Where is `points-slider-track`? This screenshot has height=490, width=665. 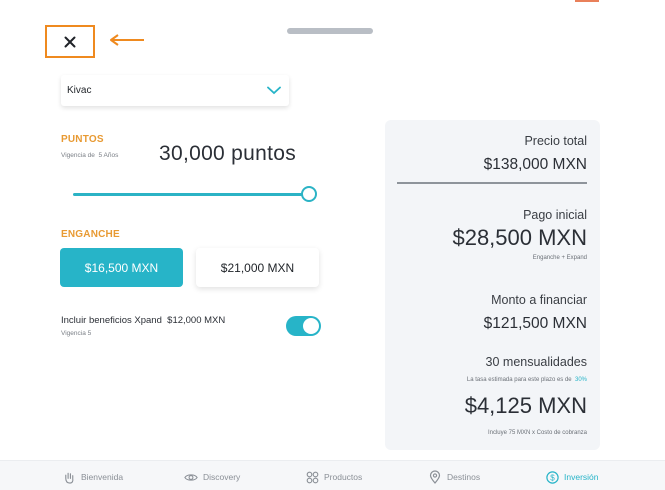
points-slider-track is located at coordinates (191, 194).